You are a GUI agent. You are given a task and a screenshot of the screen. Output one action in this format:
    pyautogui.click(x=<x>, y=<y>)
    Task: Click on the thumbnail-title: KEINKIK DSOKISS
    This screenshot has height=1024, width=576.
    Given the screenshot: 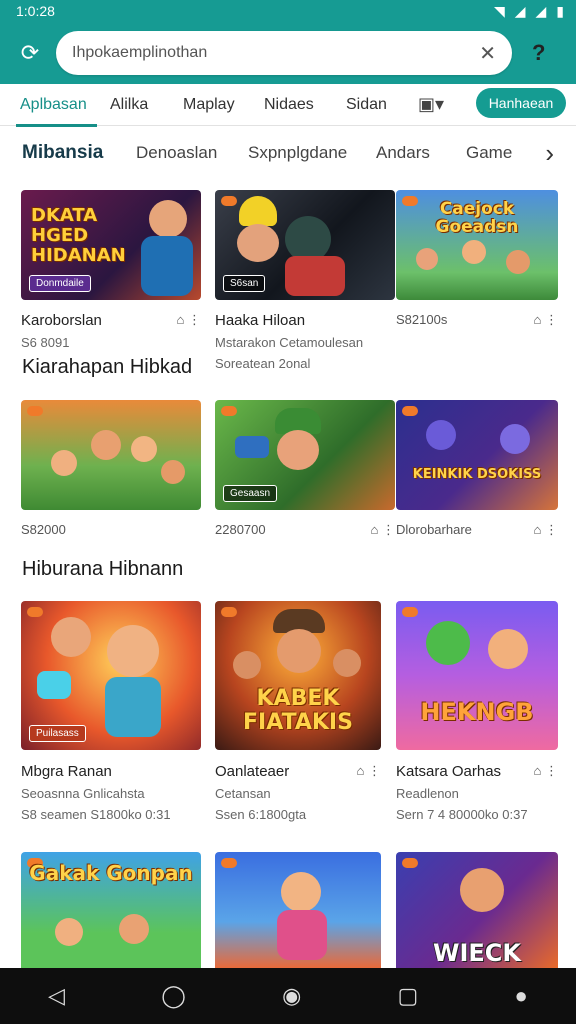 What is the action you would take?
    pyautogui.click(x=477, y=474)
    